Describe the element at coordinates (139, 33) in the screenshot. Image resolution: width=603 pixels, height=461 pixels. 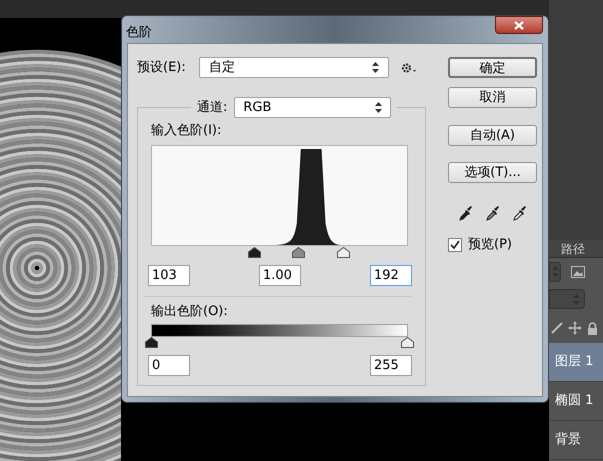
I see `window-title: 色阶` at that location.